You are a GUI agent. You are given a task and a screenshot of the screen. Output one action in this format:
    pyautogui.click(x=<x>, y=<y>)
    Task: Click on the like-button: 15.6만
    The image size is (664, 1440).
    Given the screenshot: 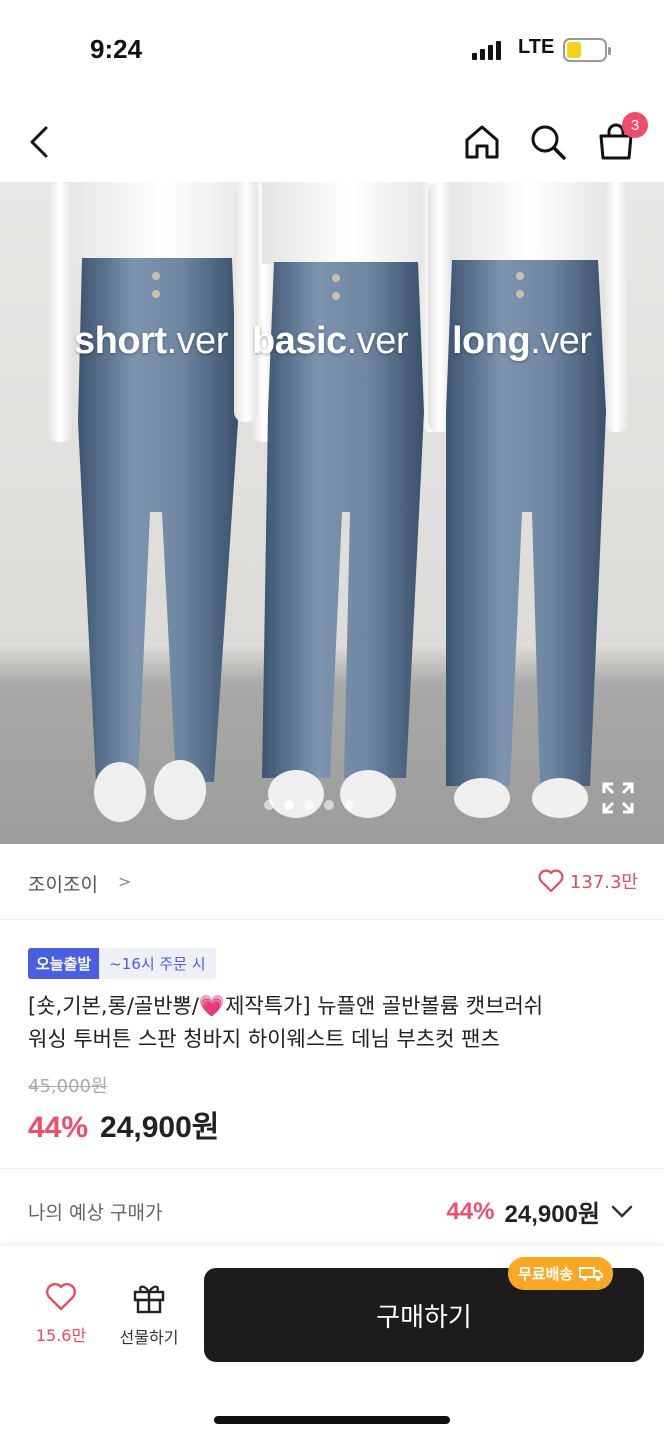 What is the action you would take?
    pyautogui.click(x=61, y=1314)
    